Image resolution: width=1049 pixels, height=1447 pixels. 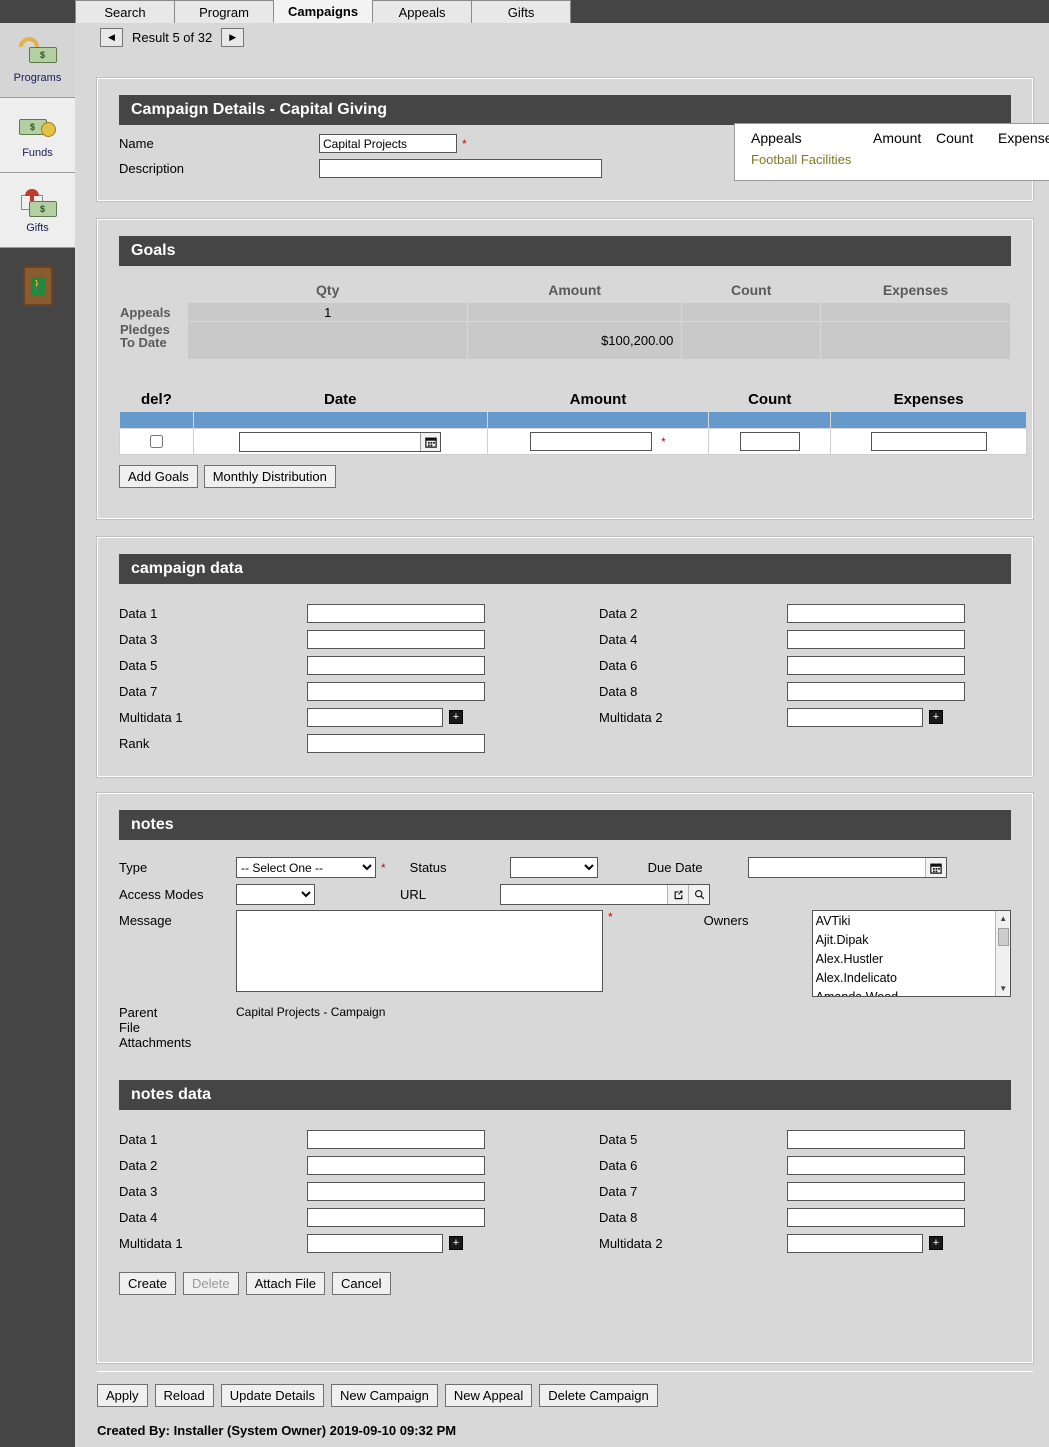 What do you see at coordinates (1003, 937) in the screenshot?
I see `scrollbar-thumb` at bounding box center [1003, 937].